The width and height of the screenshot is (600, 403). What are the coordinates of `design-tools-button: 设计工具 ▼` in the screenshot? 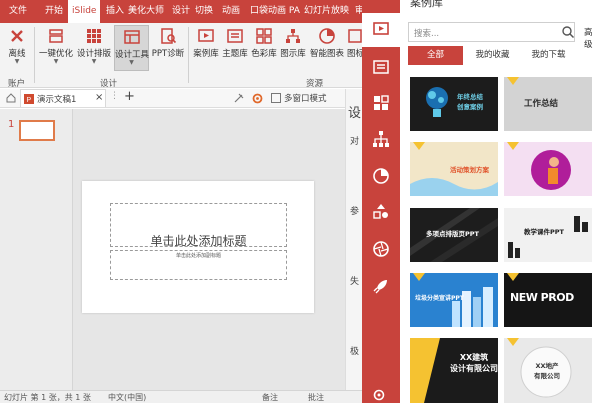 It's located at (131, 48).